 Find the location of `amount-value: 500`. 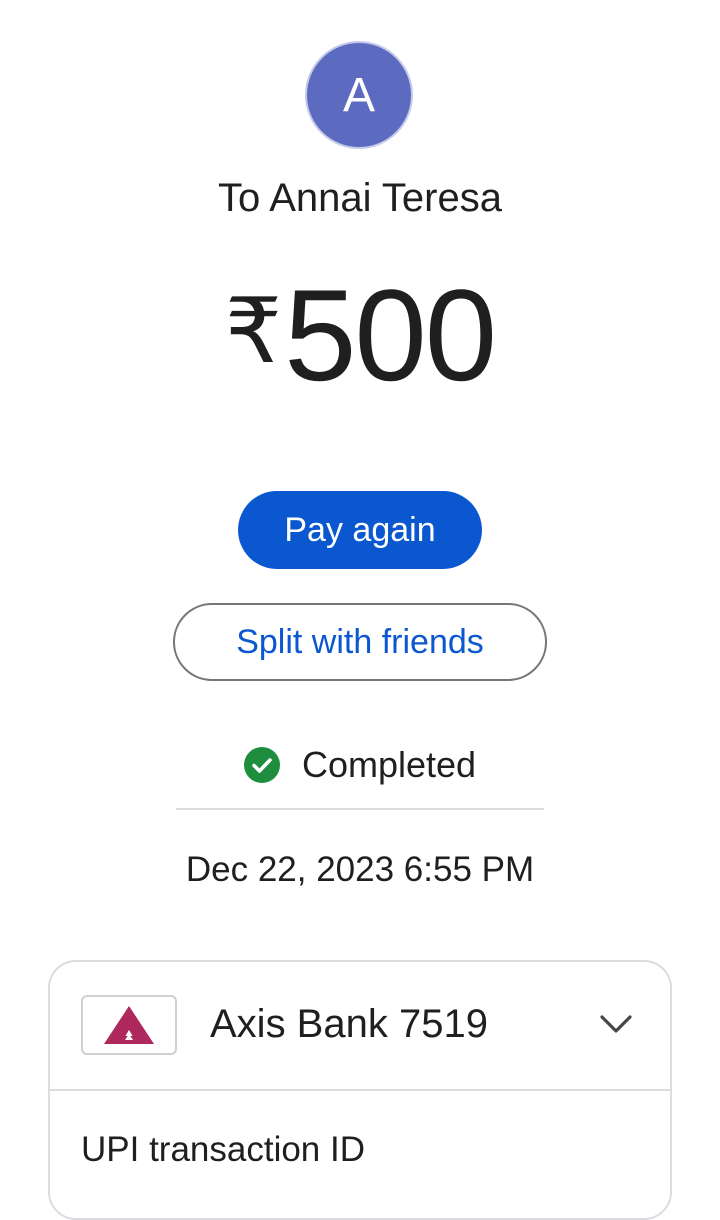

amount-value: 500 is located at coordinates (390, 335).